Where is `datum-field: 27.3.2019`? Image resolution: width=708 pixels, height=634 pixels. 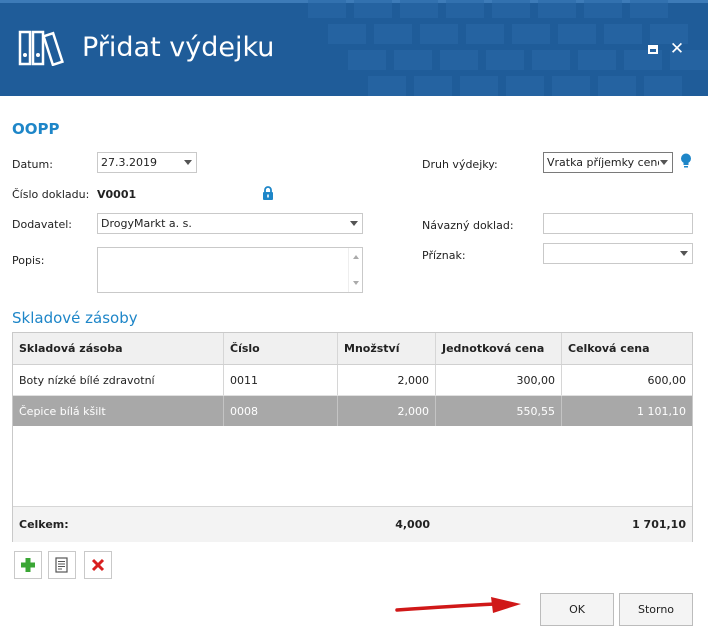
datum-field: 27.3.2019 is located at coordinates (147, 162).